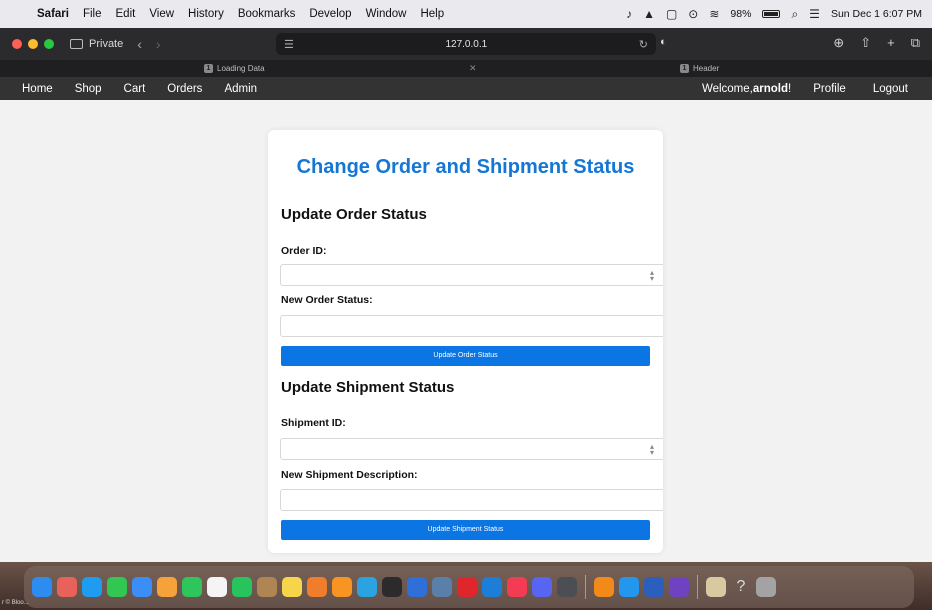 This screenshot has height=610, width=932. What do you see at coordinates (829, 89) in the screenshot?
I see `nav-profile: Profile` at bounding box center [829, 89].